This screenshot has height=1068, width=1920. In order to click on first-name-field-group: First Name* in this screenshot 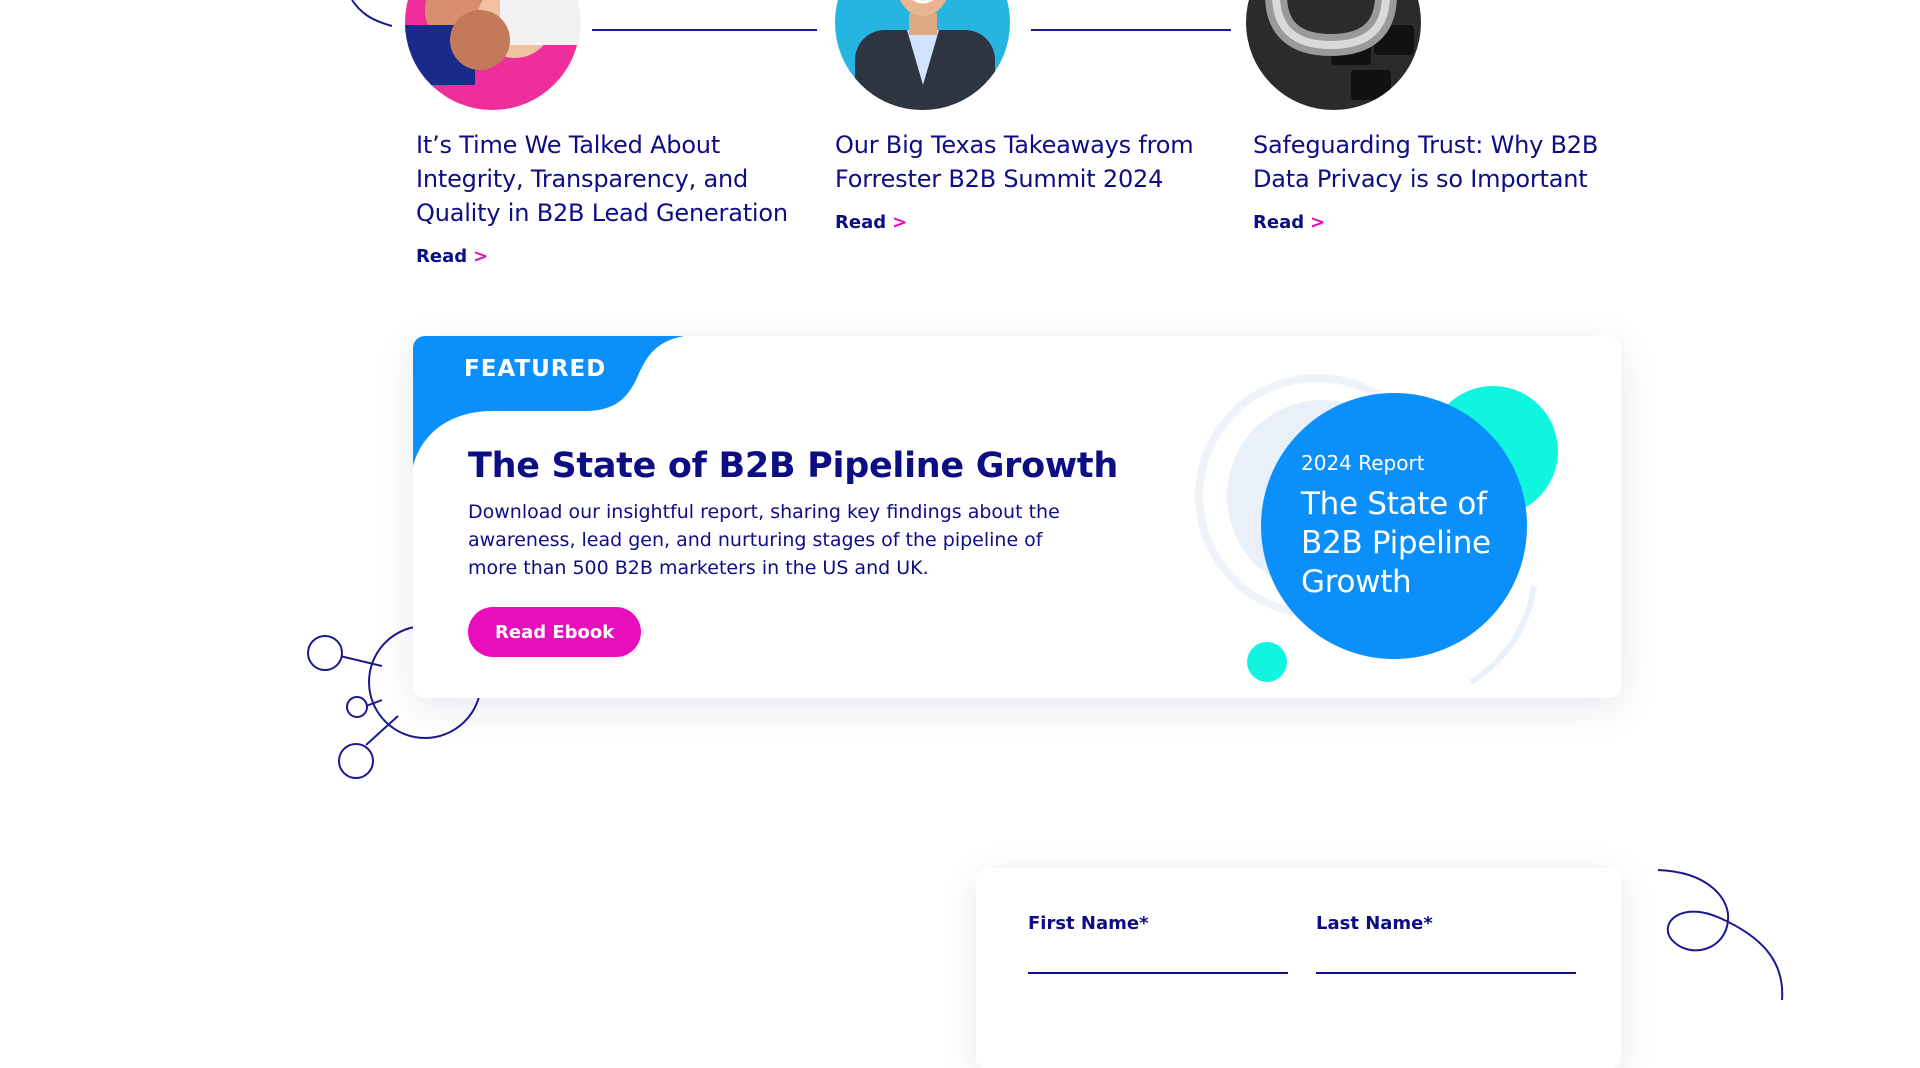, I will do `click(1158, 943)`.